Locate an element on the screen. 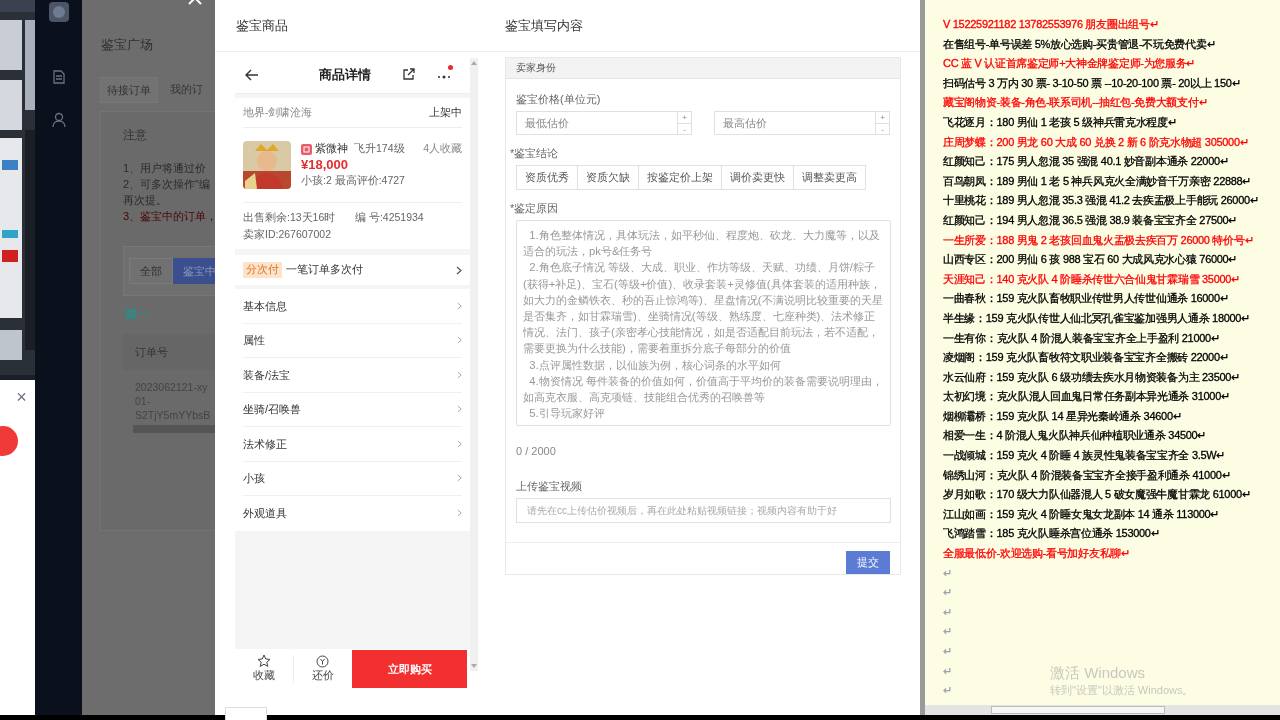 The width and height of the screenshot is (1280, 720). document-line: 百鸟朝凤：189 男仙 1 老 5 神兵风克火全满妙音千万亲密 22888↵ is located at coordinates (1097, 181).